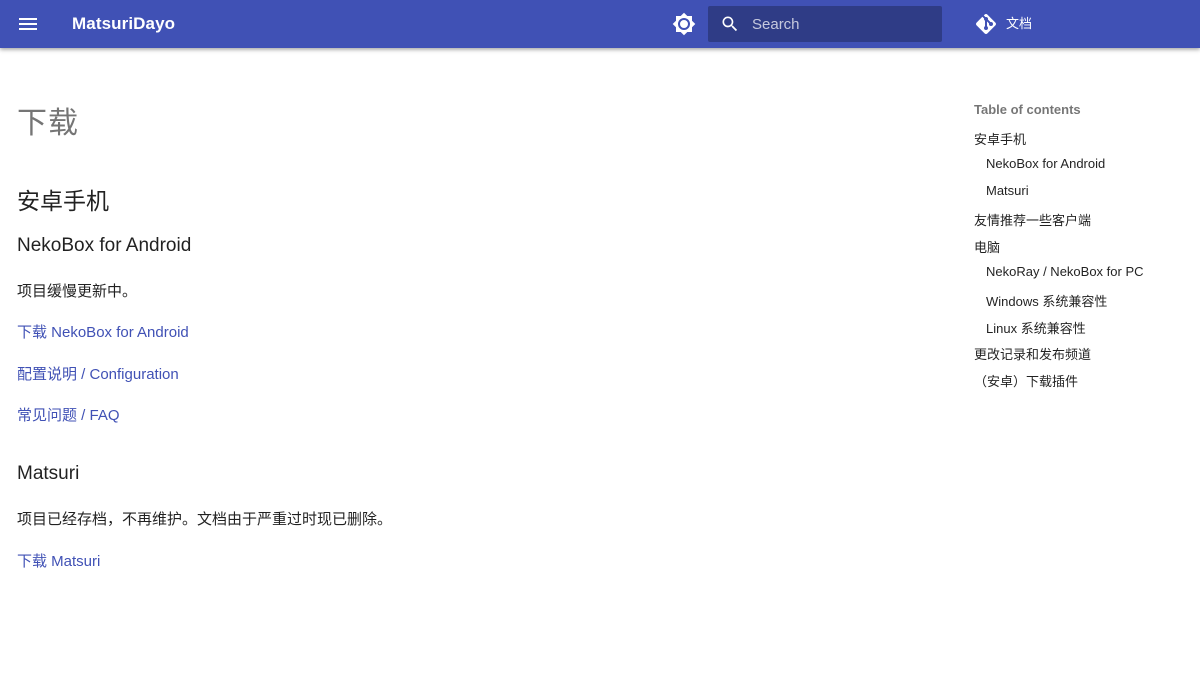 Image resolution: width=1200 pixels, height=675 pixels. Describe the element at coordinates (1019, 23) in the screenshot. I see `repo-label: 文档` at that location.